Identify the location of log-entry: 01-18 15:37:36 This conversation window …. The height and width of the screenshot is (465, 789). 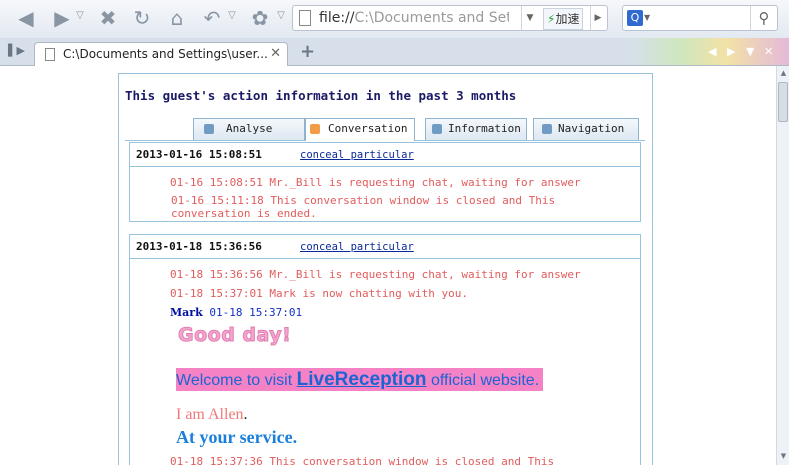
(362, 460).